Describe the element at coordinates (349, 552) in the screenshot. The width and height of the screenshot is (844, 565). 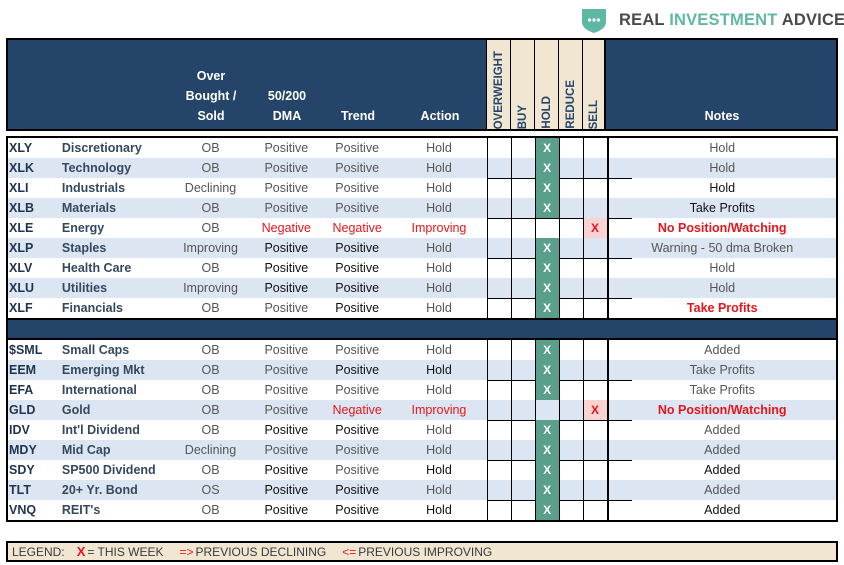
I see `legend-improving-symbol: <=` at that location.